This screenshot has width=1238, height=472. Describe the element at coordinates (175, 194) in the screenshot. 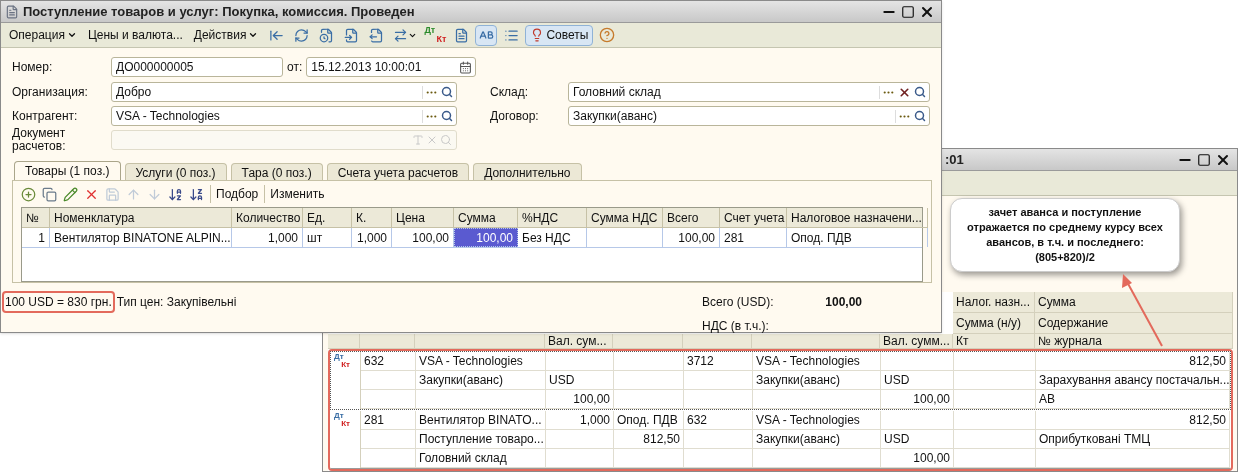

I see `sort-ascending-icon` at that location.